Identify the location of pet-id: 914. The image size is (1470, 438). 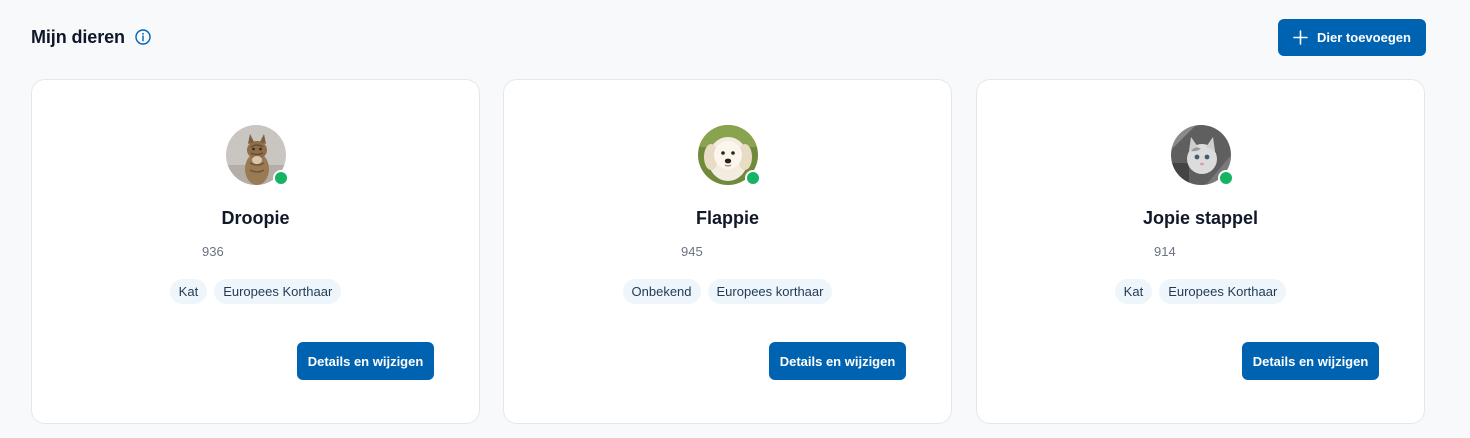
(1165, 251).